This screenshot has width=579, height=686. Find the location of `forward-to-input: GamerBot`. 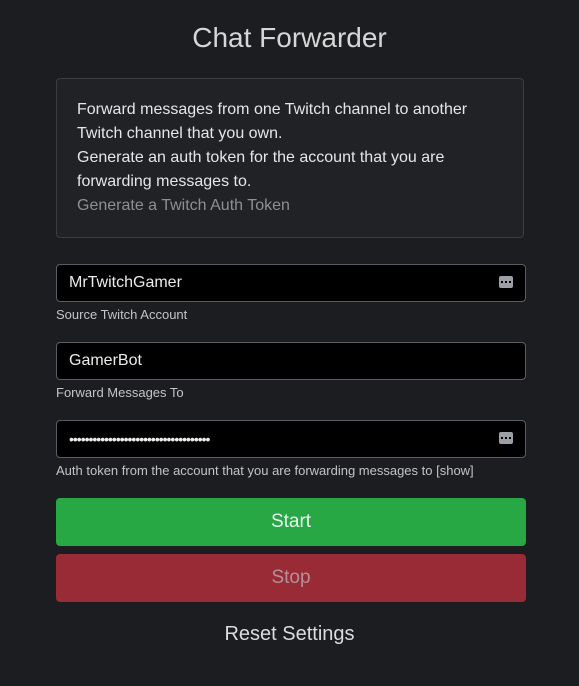

forward-to-input: GamerBot is located at coordinates (291, 361).